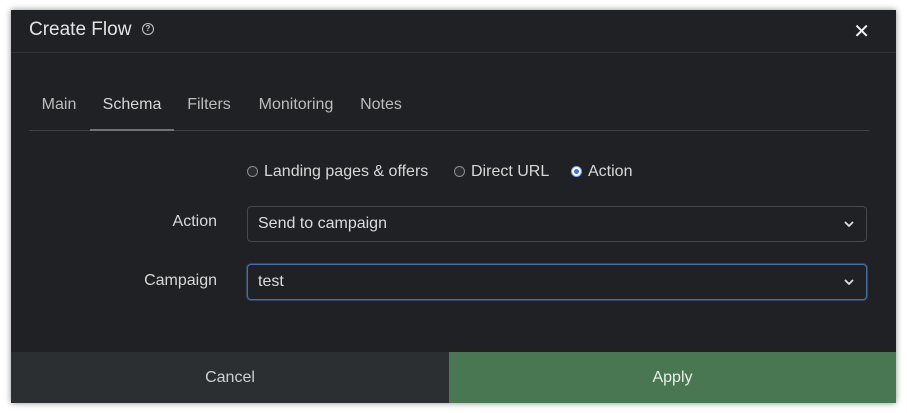  What do you see at coordinates (557, 224) in the screenshot?
I see `action-select: Send to campaign` at bounding box center [557, 224].